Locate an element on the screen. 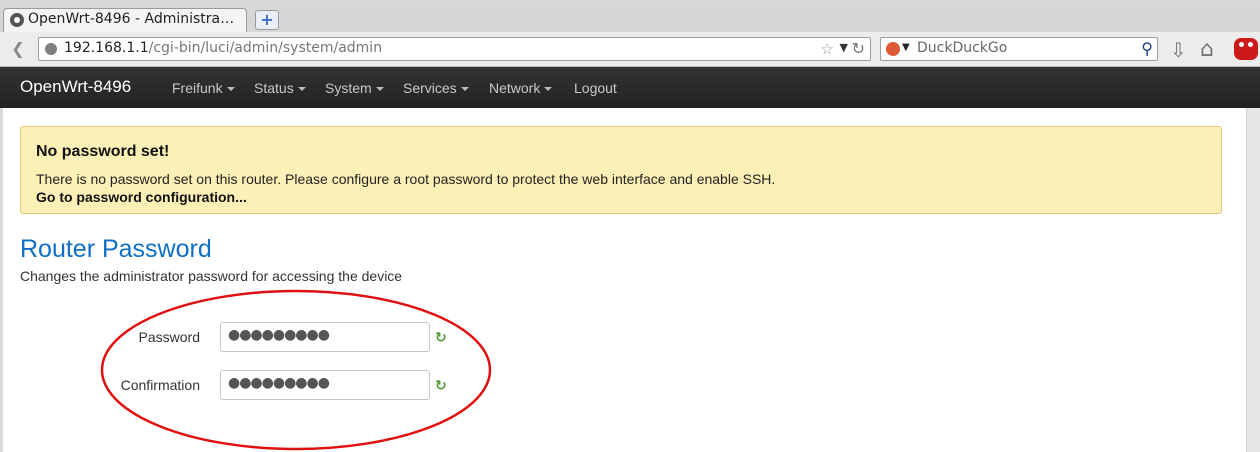 This screenshot has width=1260, height=452. annotation-ellipse-shape is located at coordinates (296, 370).